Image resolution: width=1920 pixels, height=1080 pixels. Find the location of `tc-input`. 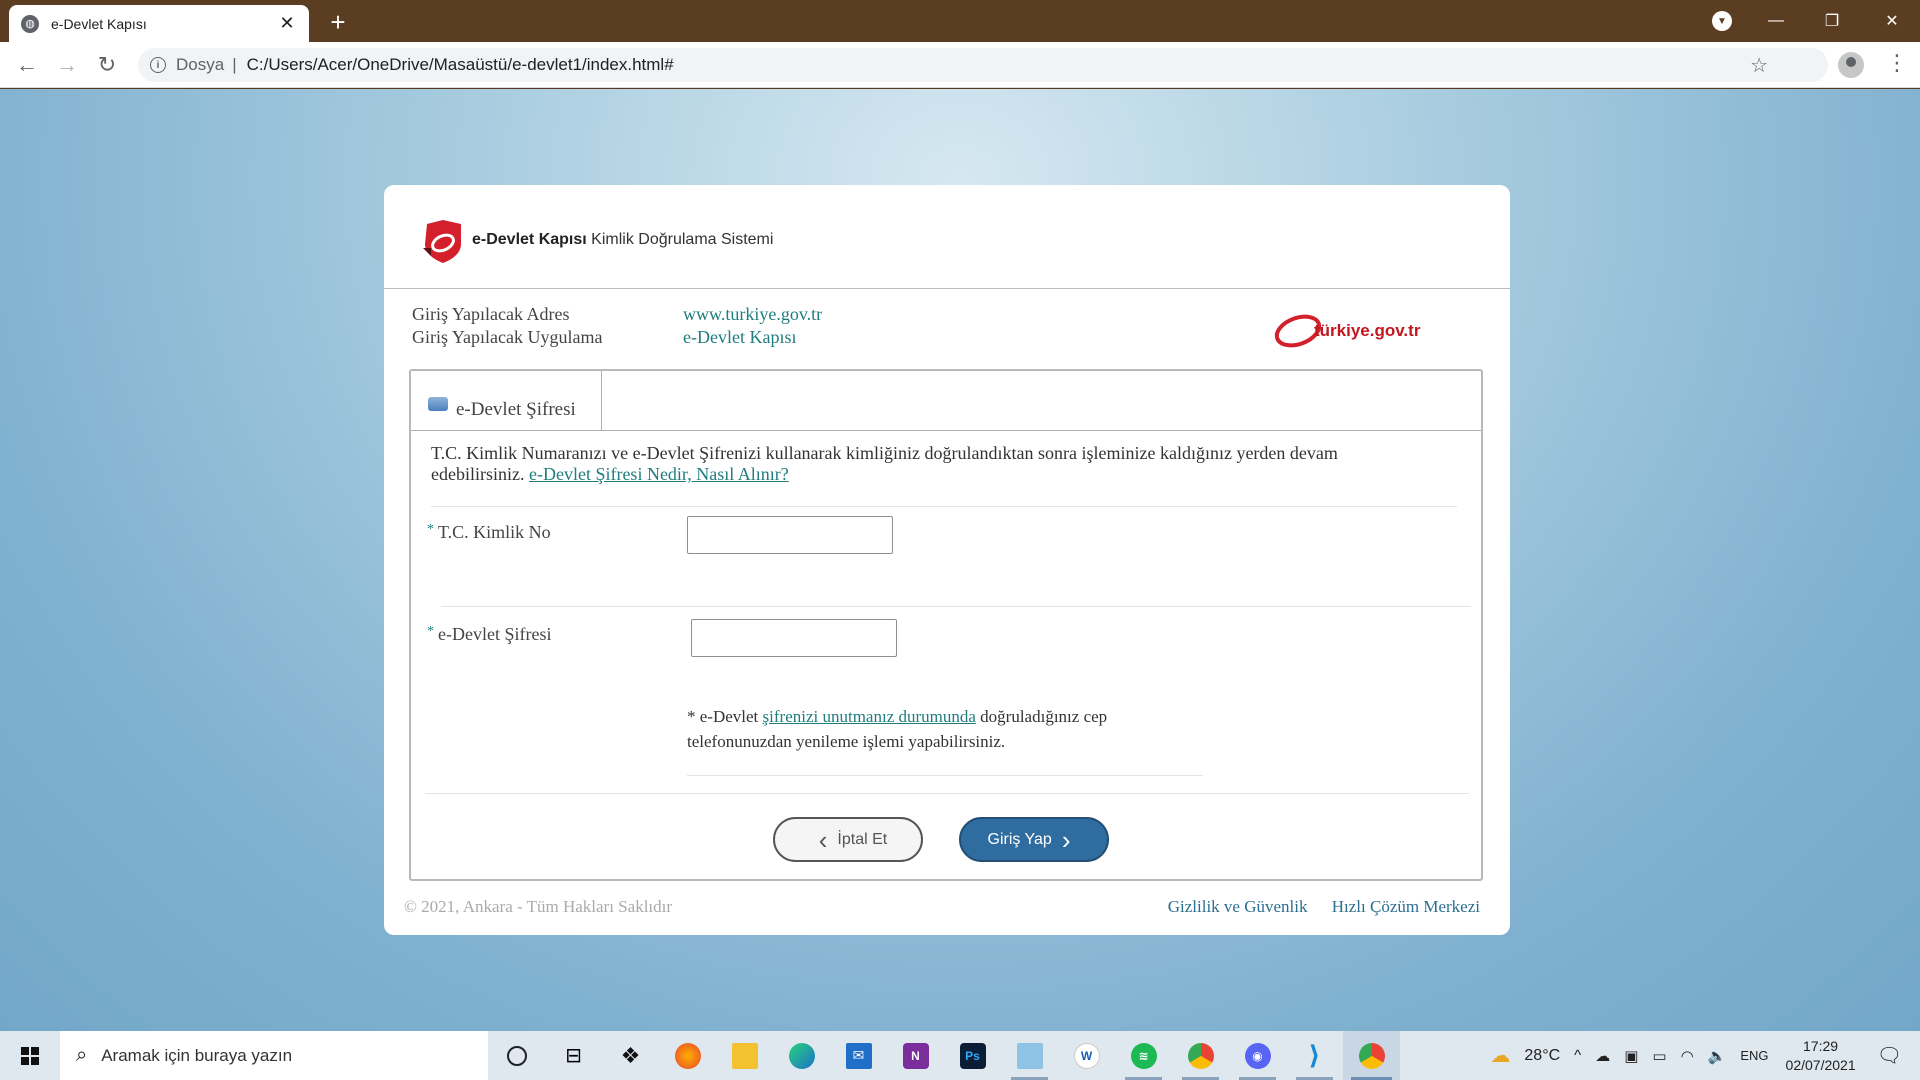

tc-input is located at coordinates (790, 535).